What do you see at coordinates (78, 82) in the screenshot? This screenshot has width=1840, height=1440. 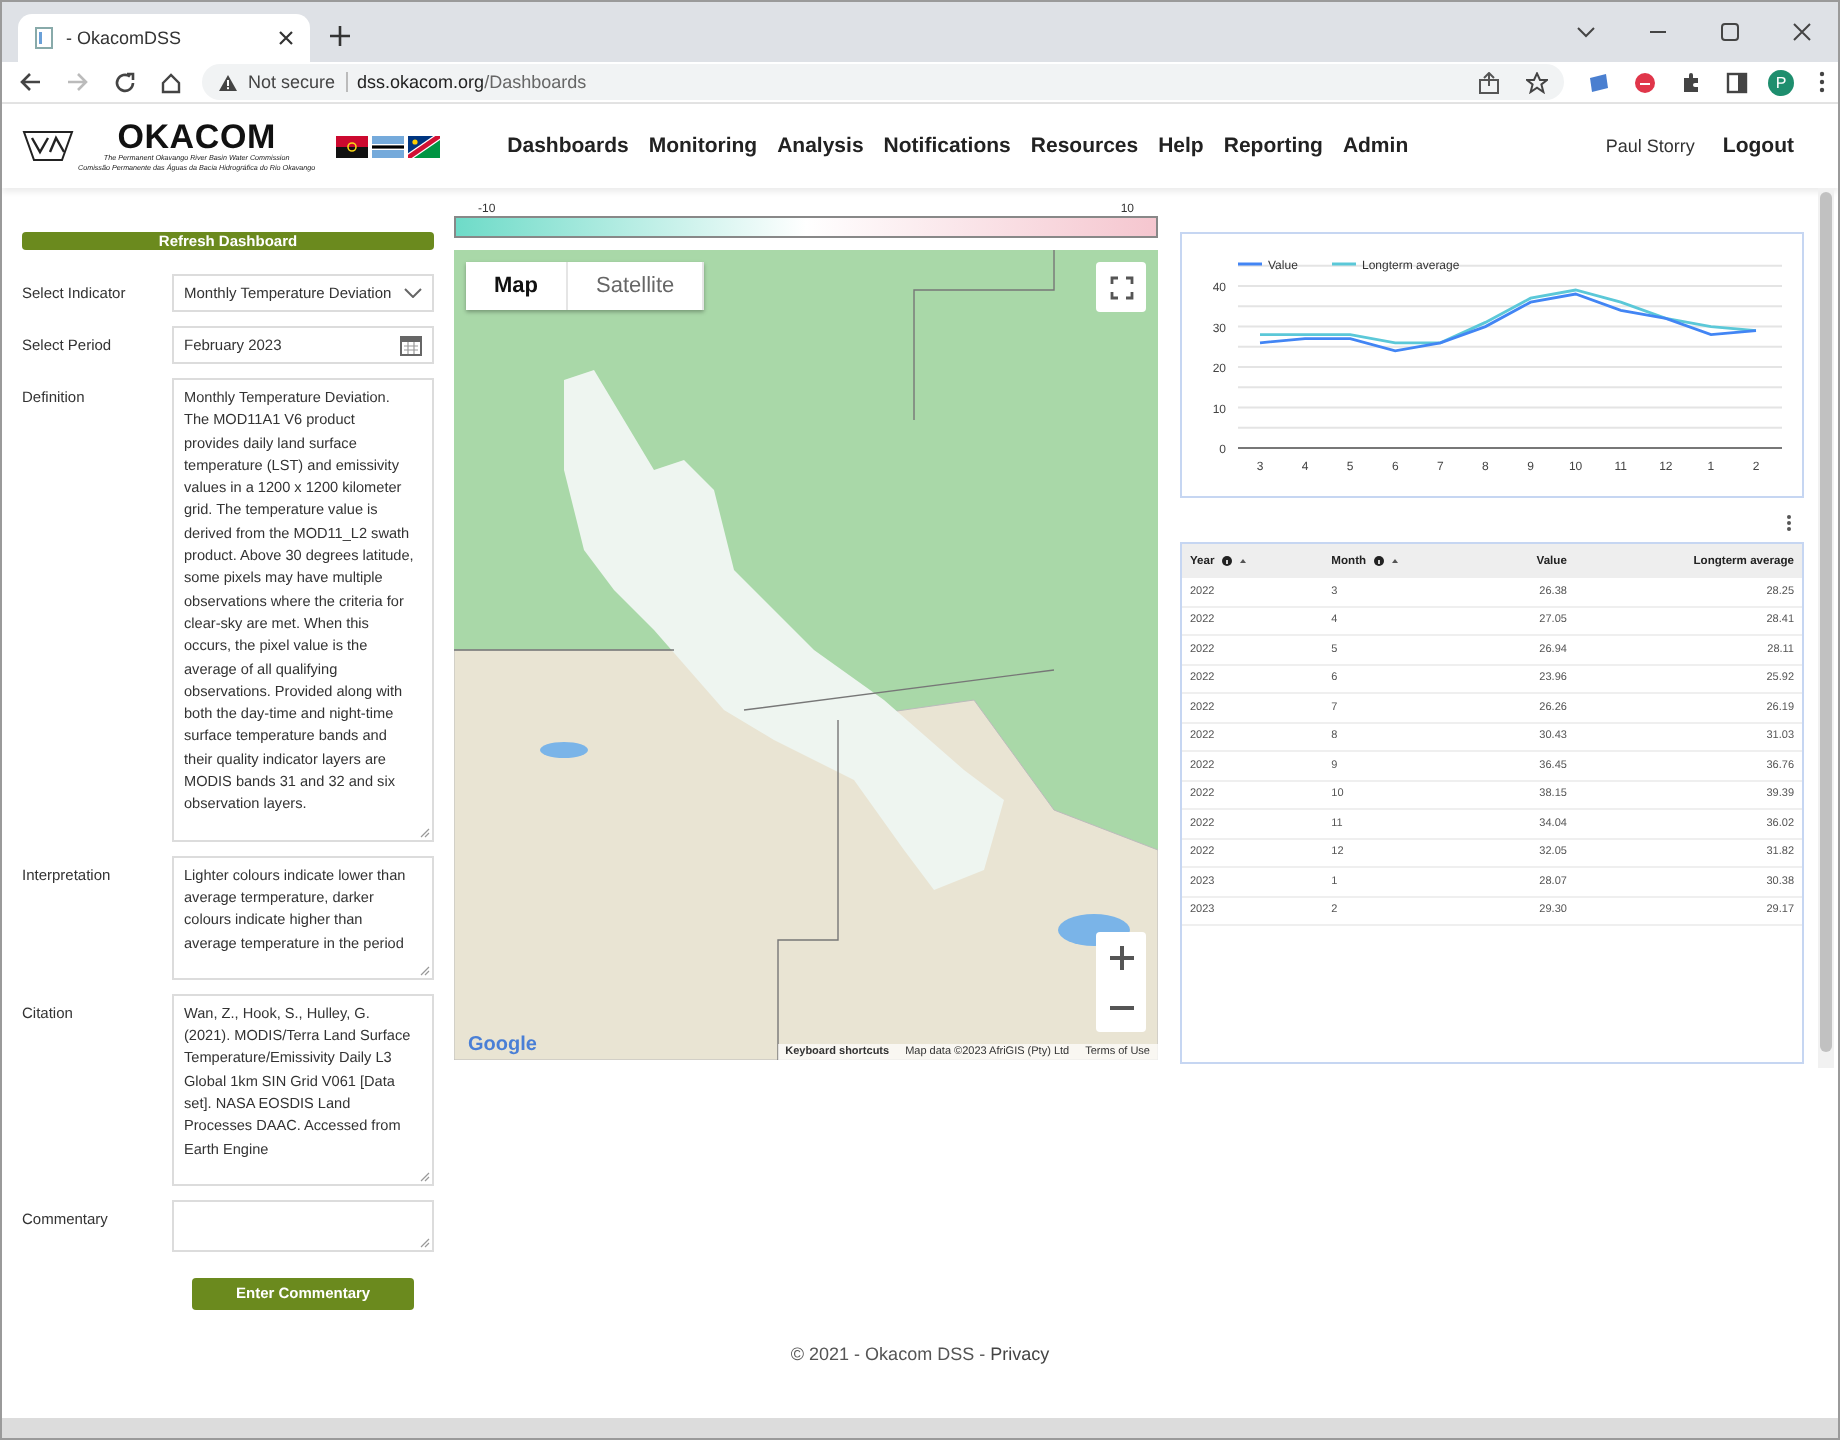 I see `forward-arrow-icon` at bounding box center [78, 82].